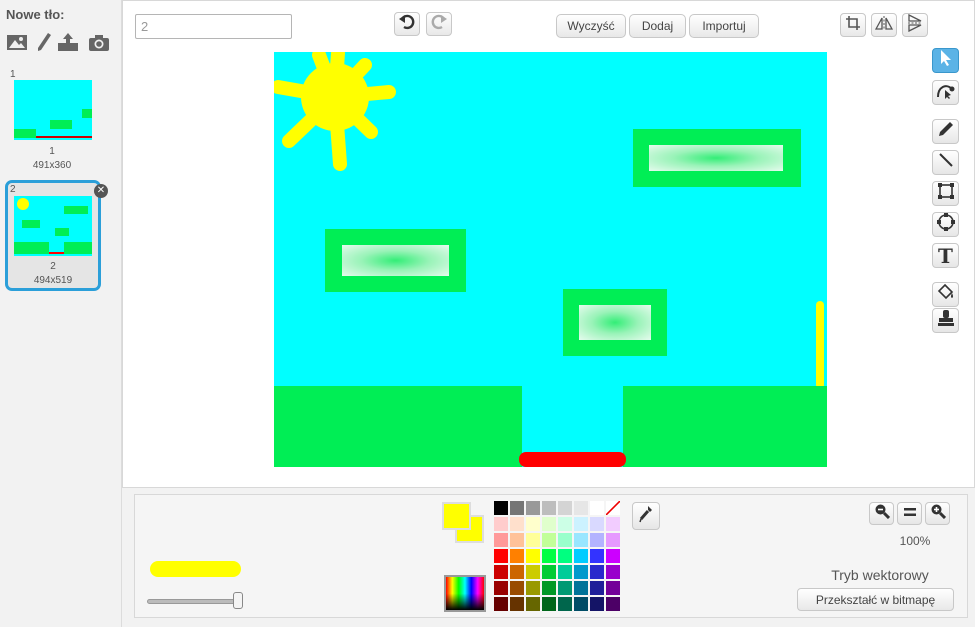 This screenshot has height=627, width=975. Describe the element at coordinates (99, 42) in the screenshot. I see `camera-icon` at that location.